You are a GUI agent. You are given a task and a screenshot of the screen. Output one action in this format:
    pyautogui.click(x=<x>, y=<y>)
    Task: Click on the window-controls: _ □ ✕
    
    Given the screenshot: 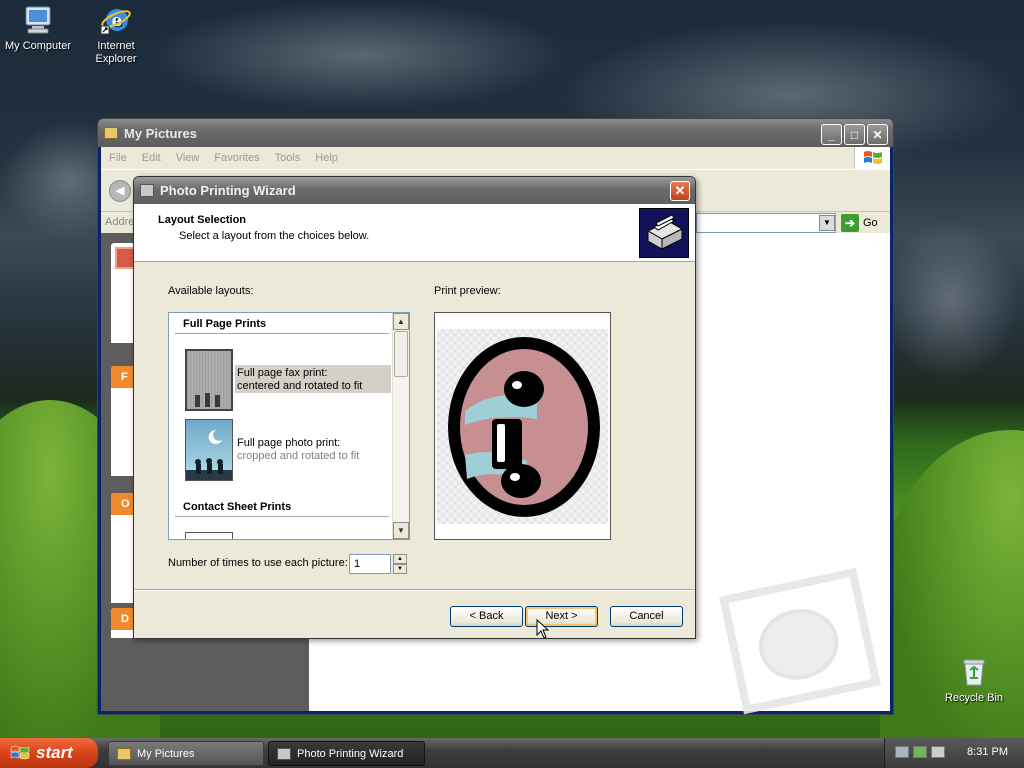 What is the action you would take?
    pyautogui.click(x=854, y=134)
    